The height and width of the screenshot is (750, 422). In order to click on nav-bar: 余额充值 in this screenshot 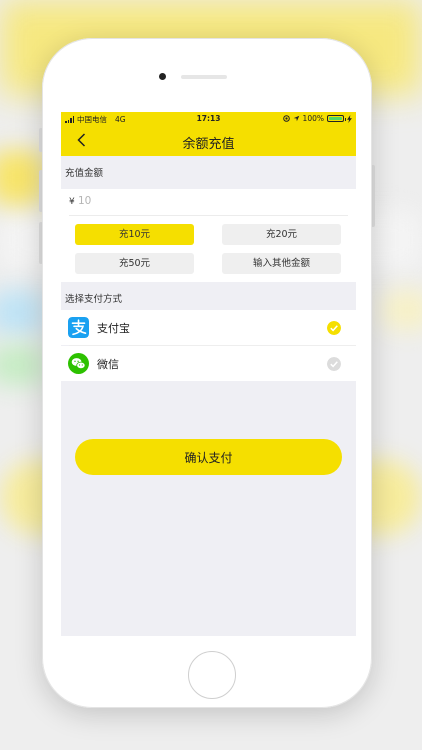, I will do `click(208, 140)`.